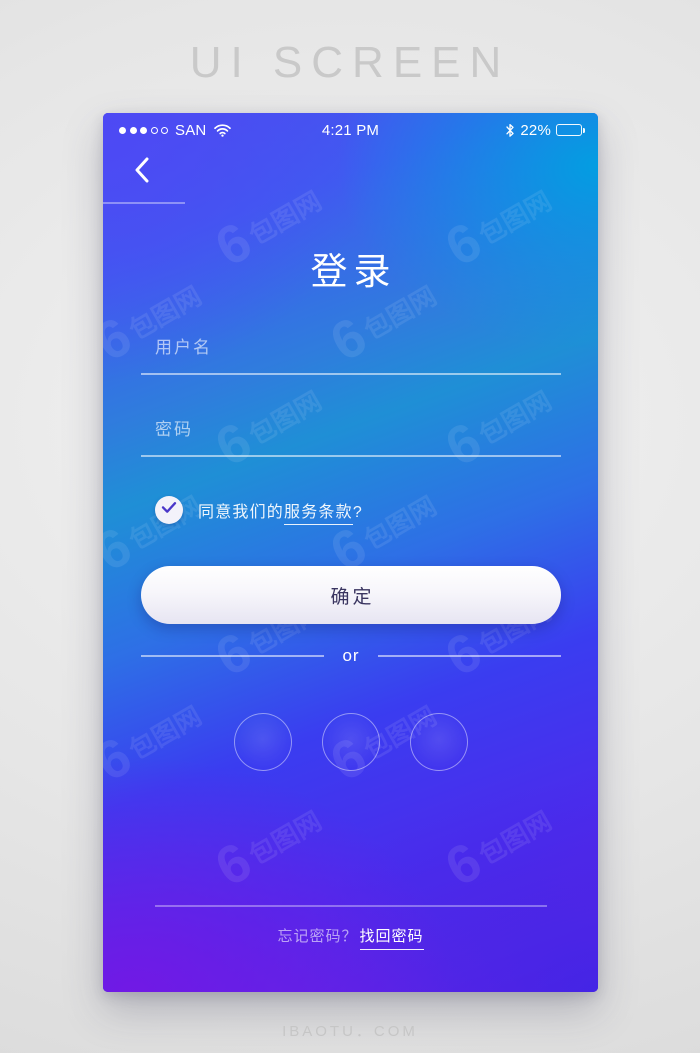  I want to click on status-bar-right: 22%, so click(545, 130).